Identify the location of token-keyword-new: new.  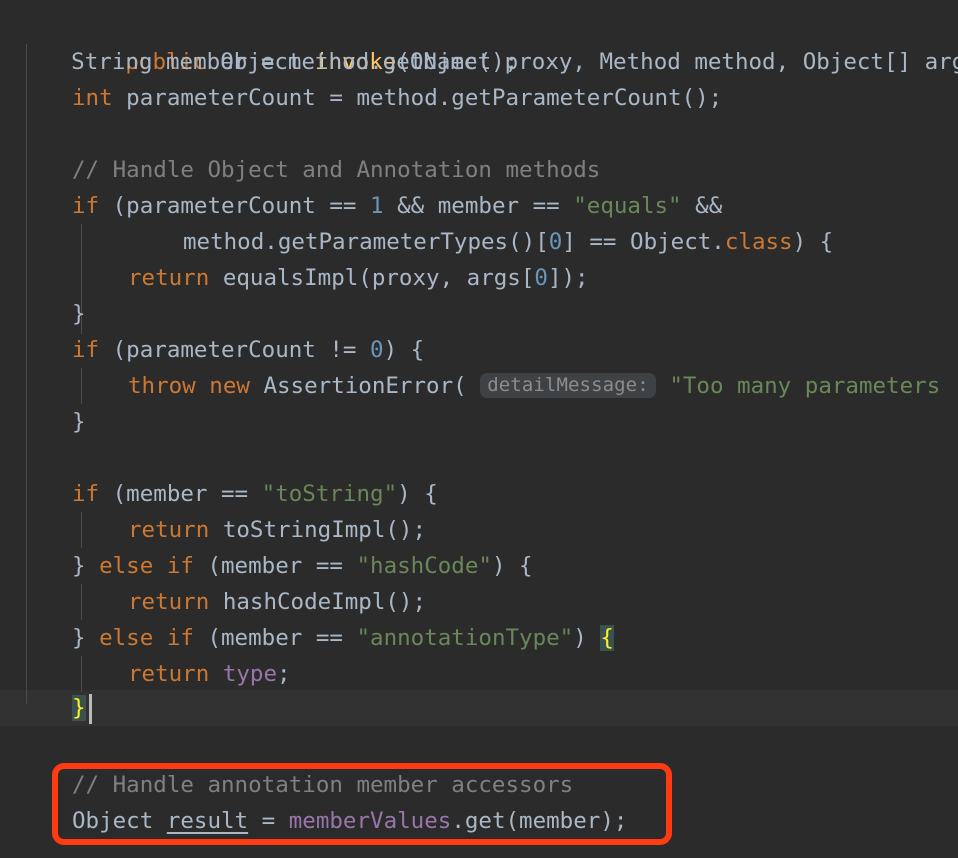
(229, 386).